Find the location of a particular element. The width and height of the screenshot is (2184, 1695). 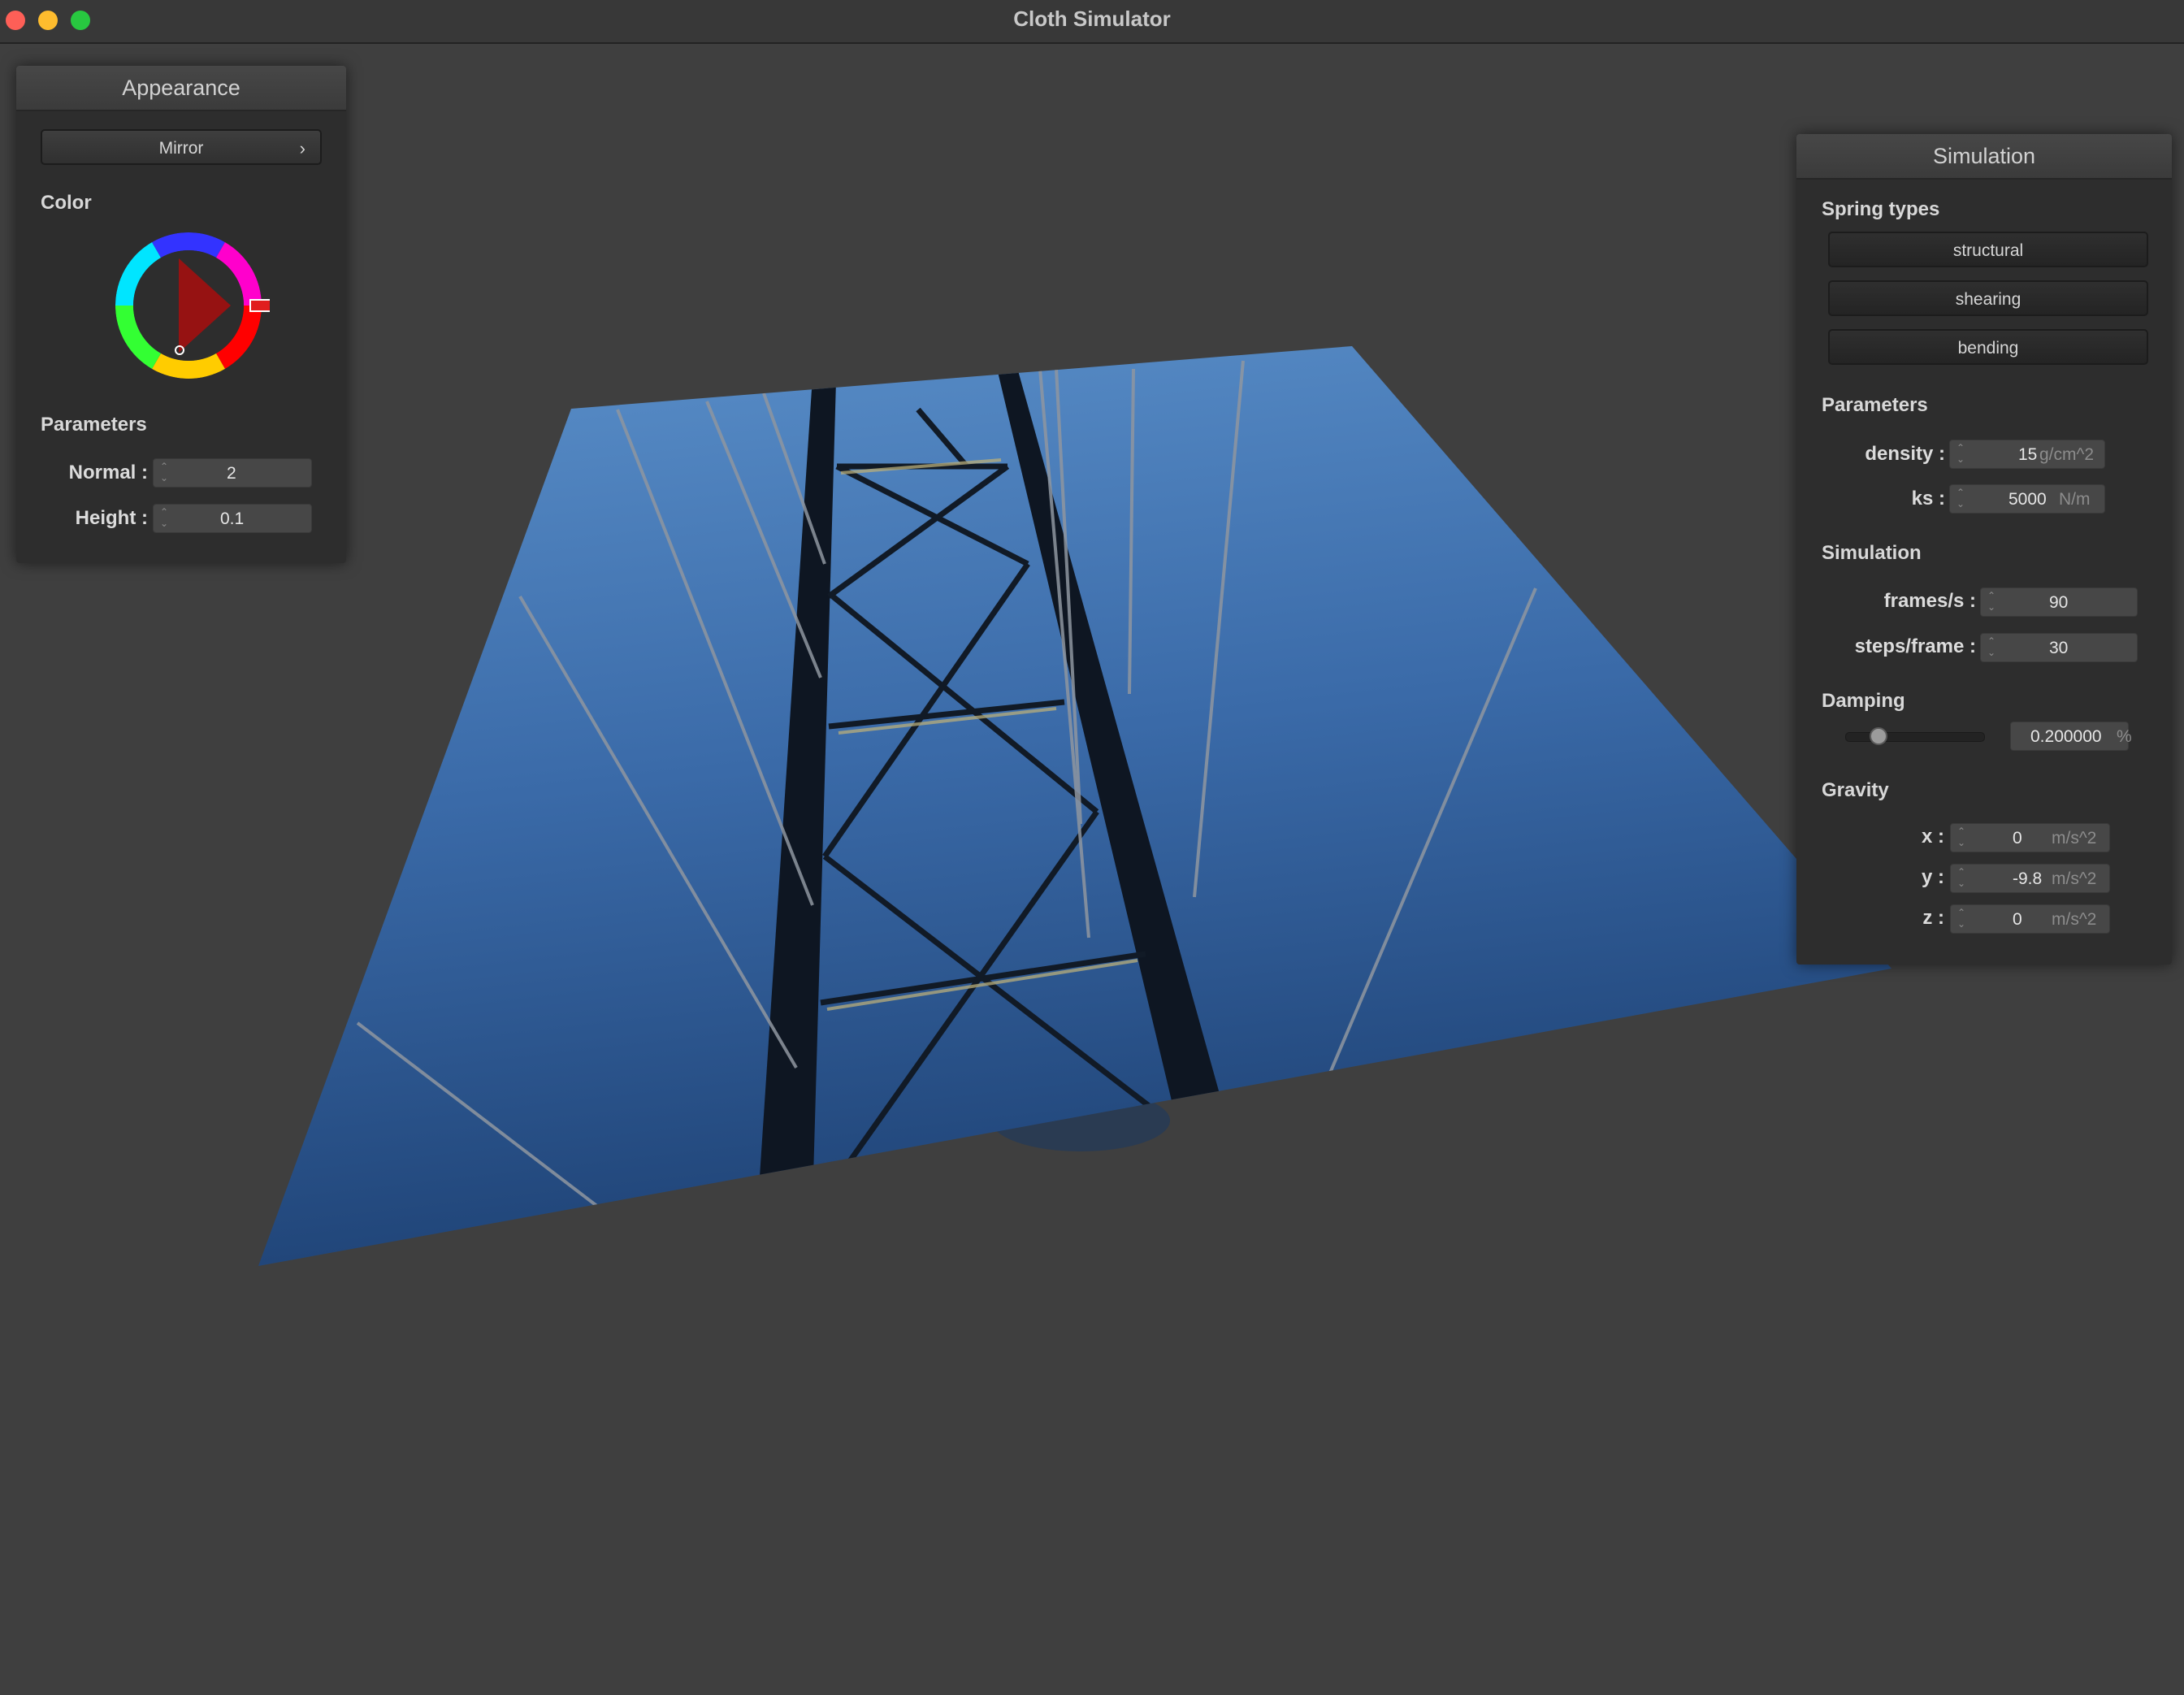

damping-label: Damping is located at coordinates (1864, 701).